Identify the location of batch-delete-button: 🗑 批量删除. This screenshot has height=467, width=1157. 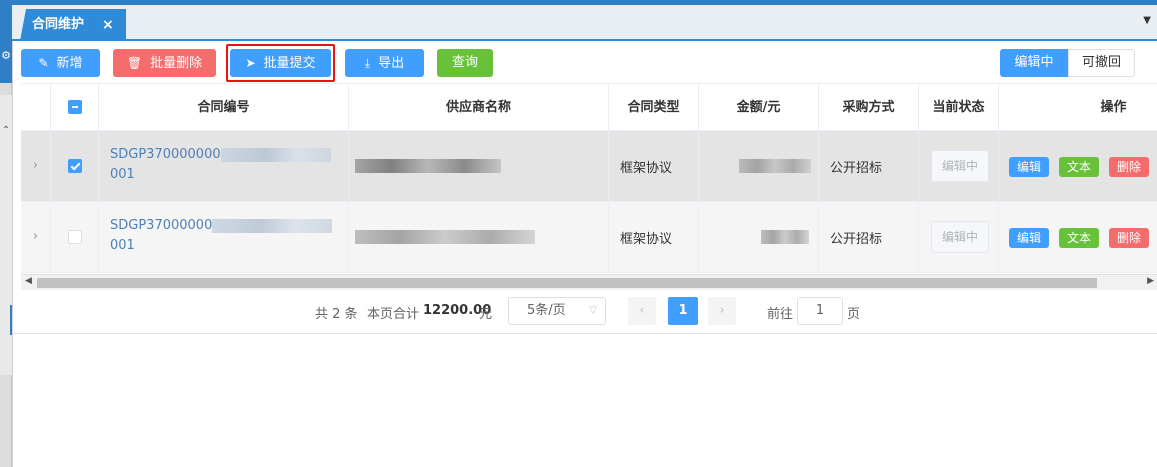
(164, 63).